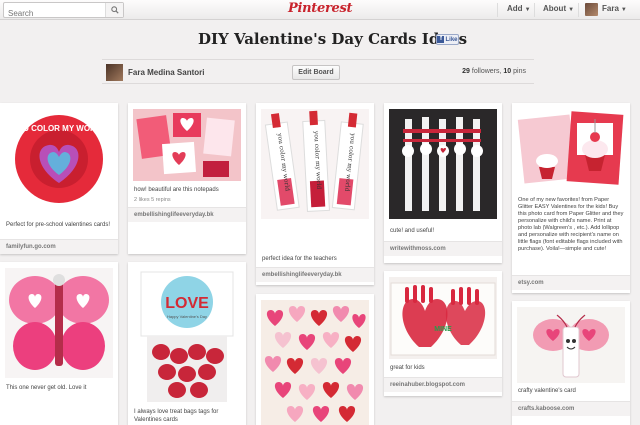  Describe the element at coordinates (407, 368) in the screenshot. I see `pin-description: great for kids` at that location.